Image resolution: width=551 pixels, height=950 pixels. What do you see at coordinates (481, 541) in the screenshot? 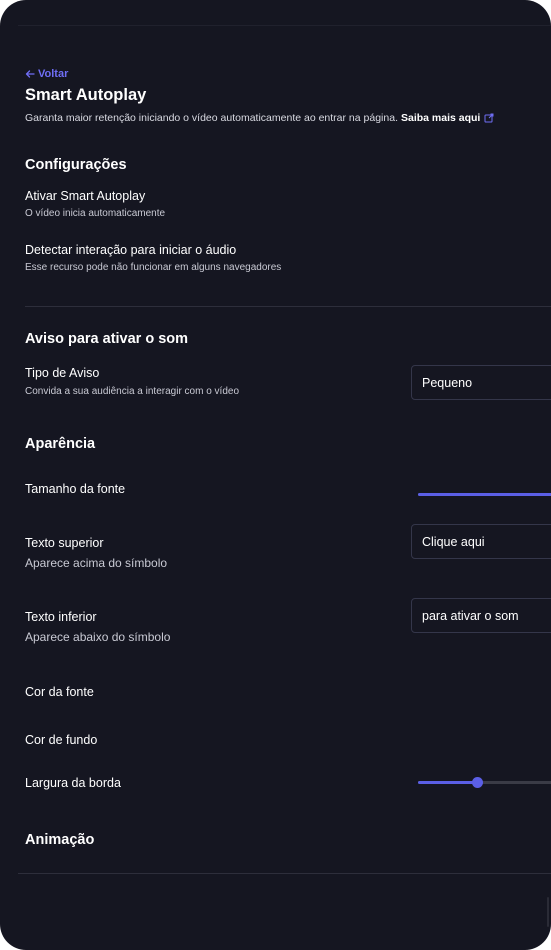
I see `top-text-input: Clique aqui` at bounding box center [481, 541].